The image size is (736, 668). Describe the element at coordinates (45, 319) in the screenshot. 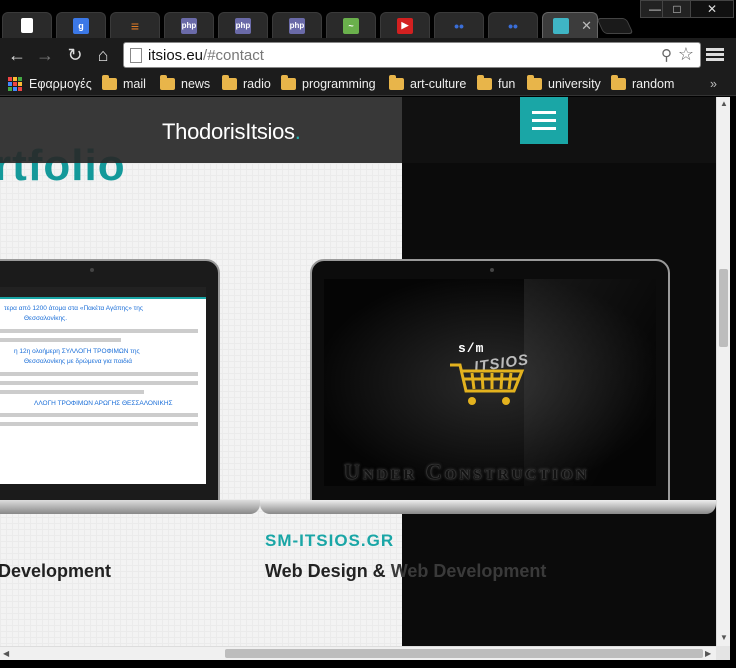

I see `screen-headline: Θεσσαλονίκης.` at that location.